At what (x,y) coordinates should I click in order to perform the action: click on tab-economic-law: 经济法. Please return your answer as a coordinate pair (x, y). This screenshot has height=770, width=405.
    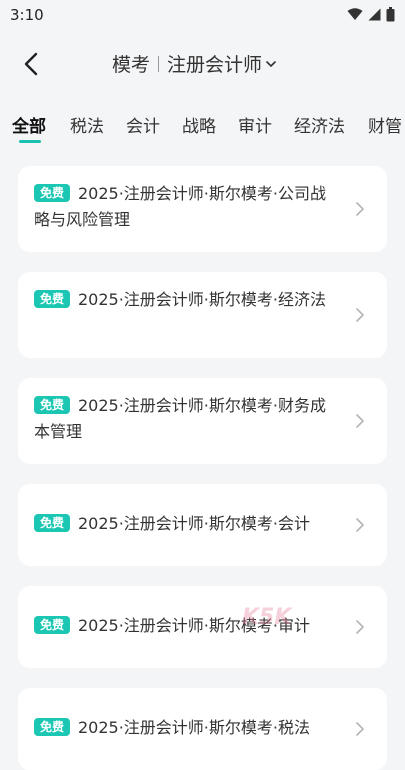
    Looking at the image, I should click on (319, 124).